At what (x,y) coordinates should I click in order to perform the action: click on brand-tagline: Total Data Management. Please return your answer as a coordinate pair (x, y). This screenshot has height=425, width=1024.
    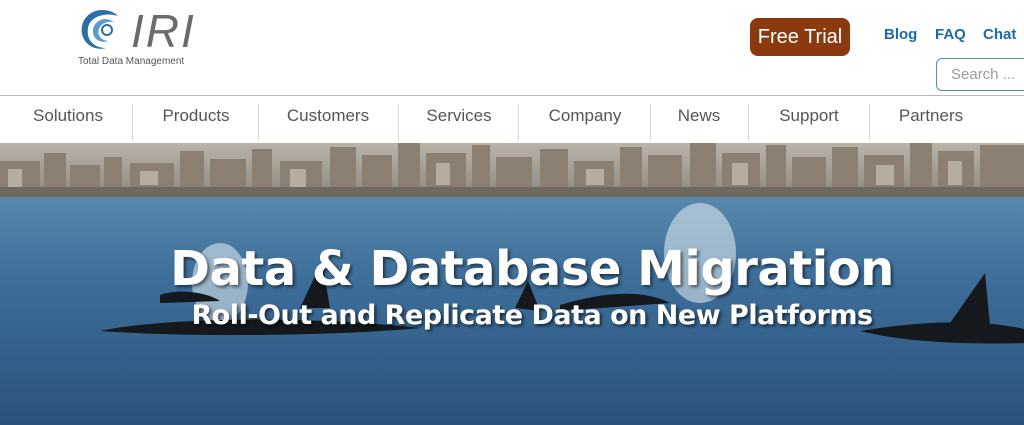
    Looking at the image, I should click on (131, 61).